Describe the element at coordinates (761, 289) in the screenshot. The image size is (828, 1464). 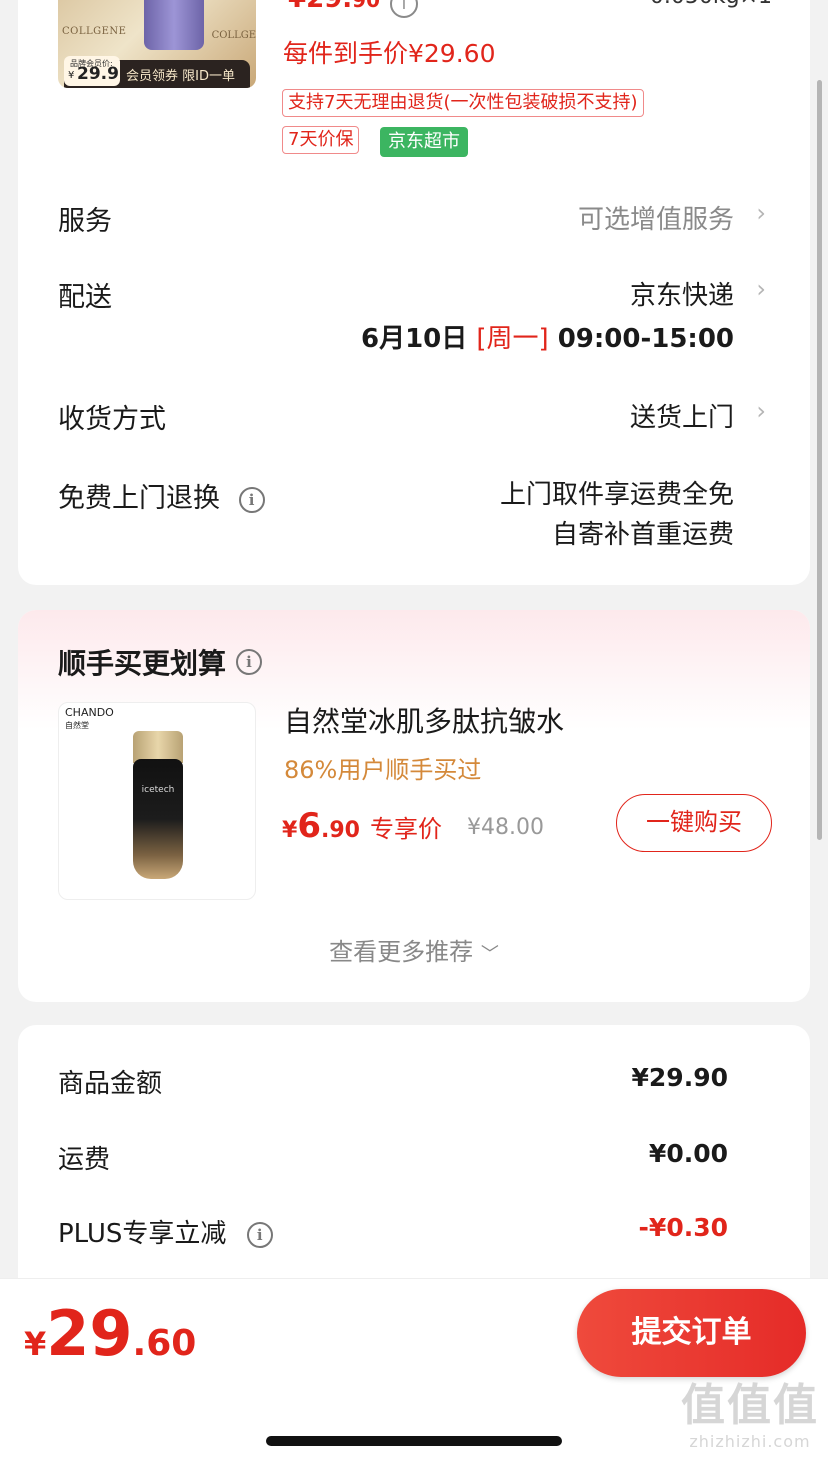
I see `delivery-chevron-icon: ›` at that location.